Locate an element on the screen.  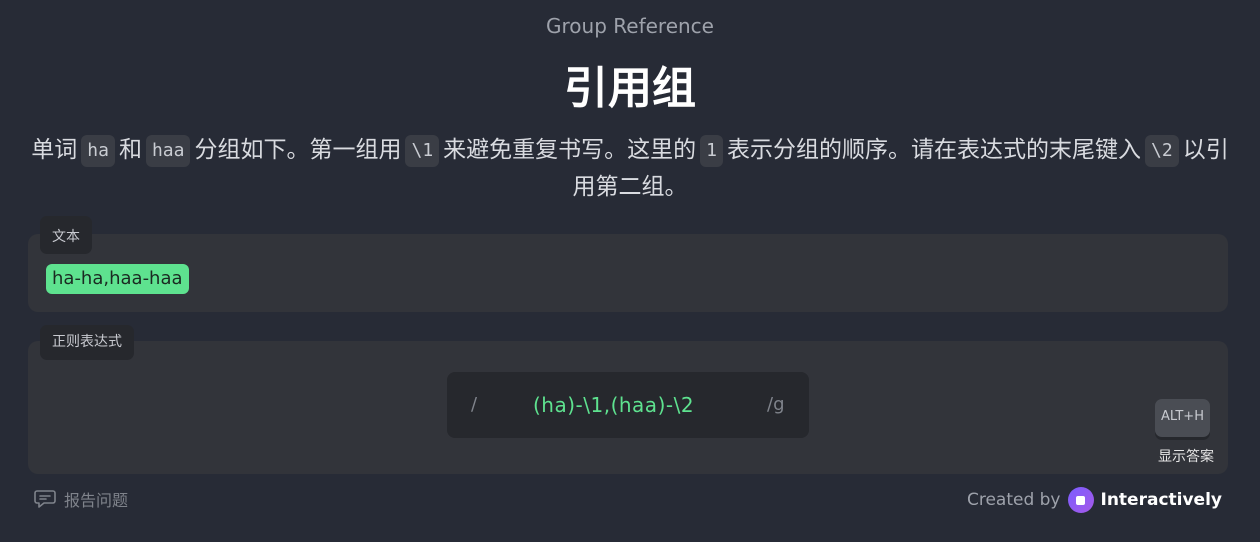
created-by-label: Created by is located at coordinates (1013, 500).